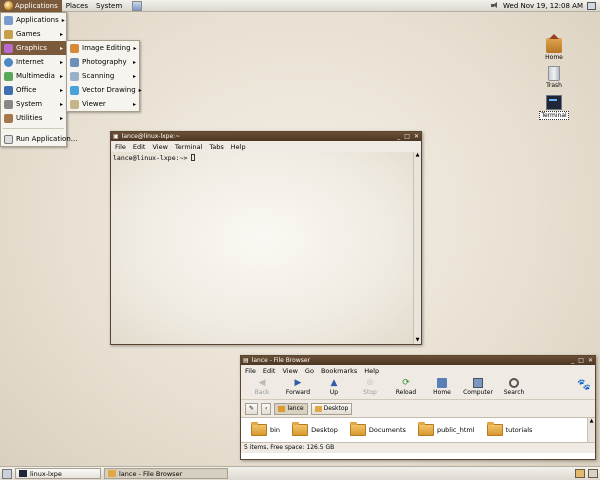  Describe the element at coordinates (8, 139) in the screenshot. I see `run-icon` at that location.